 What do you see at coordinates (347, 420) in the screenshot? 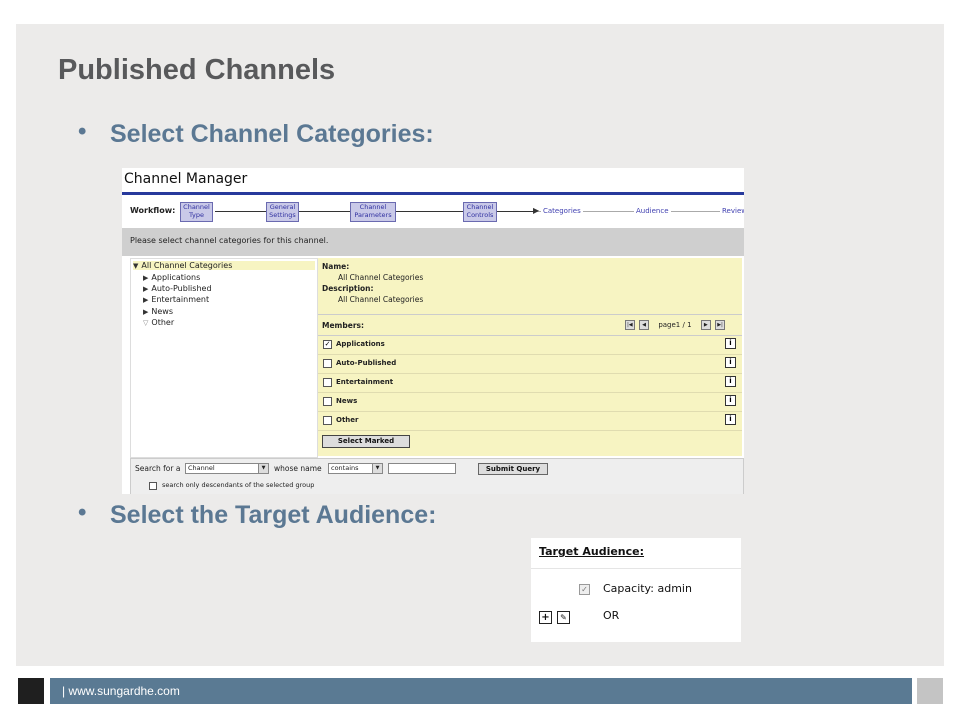
I see `member-label: Other` at bounding box center [347, 420].